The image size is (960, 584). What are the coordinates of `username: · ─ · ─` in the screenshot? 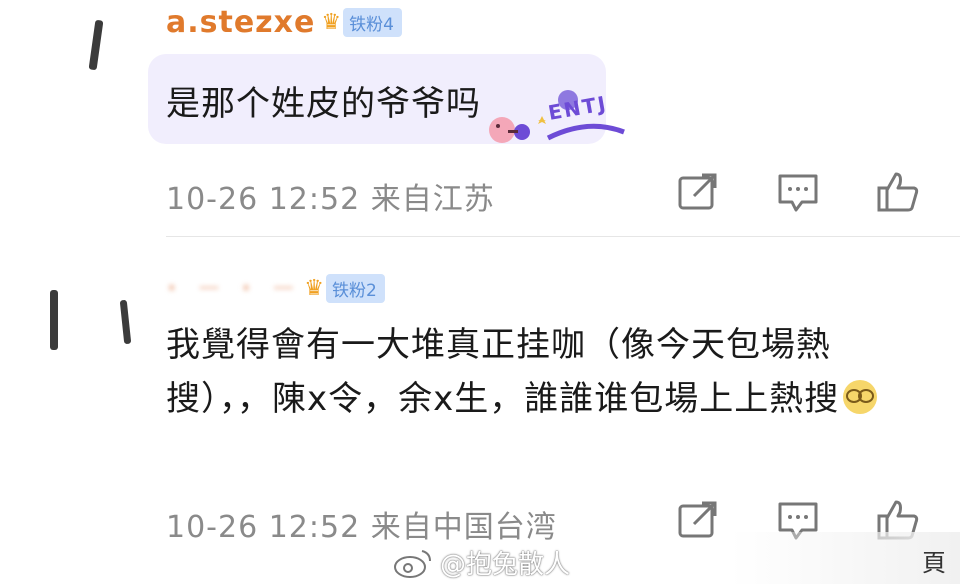 It's located at (232, 288).